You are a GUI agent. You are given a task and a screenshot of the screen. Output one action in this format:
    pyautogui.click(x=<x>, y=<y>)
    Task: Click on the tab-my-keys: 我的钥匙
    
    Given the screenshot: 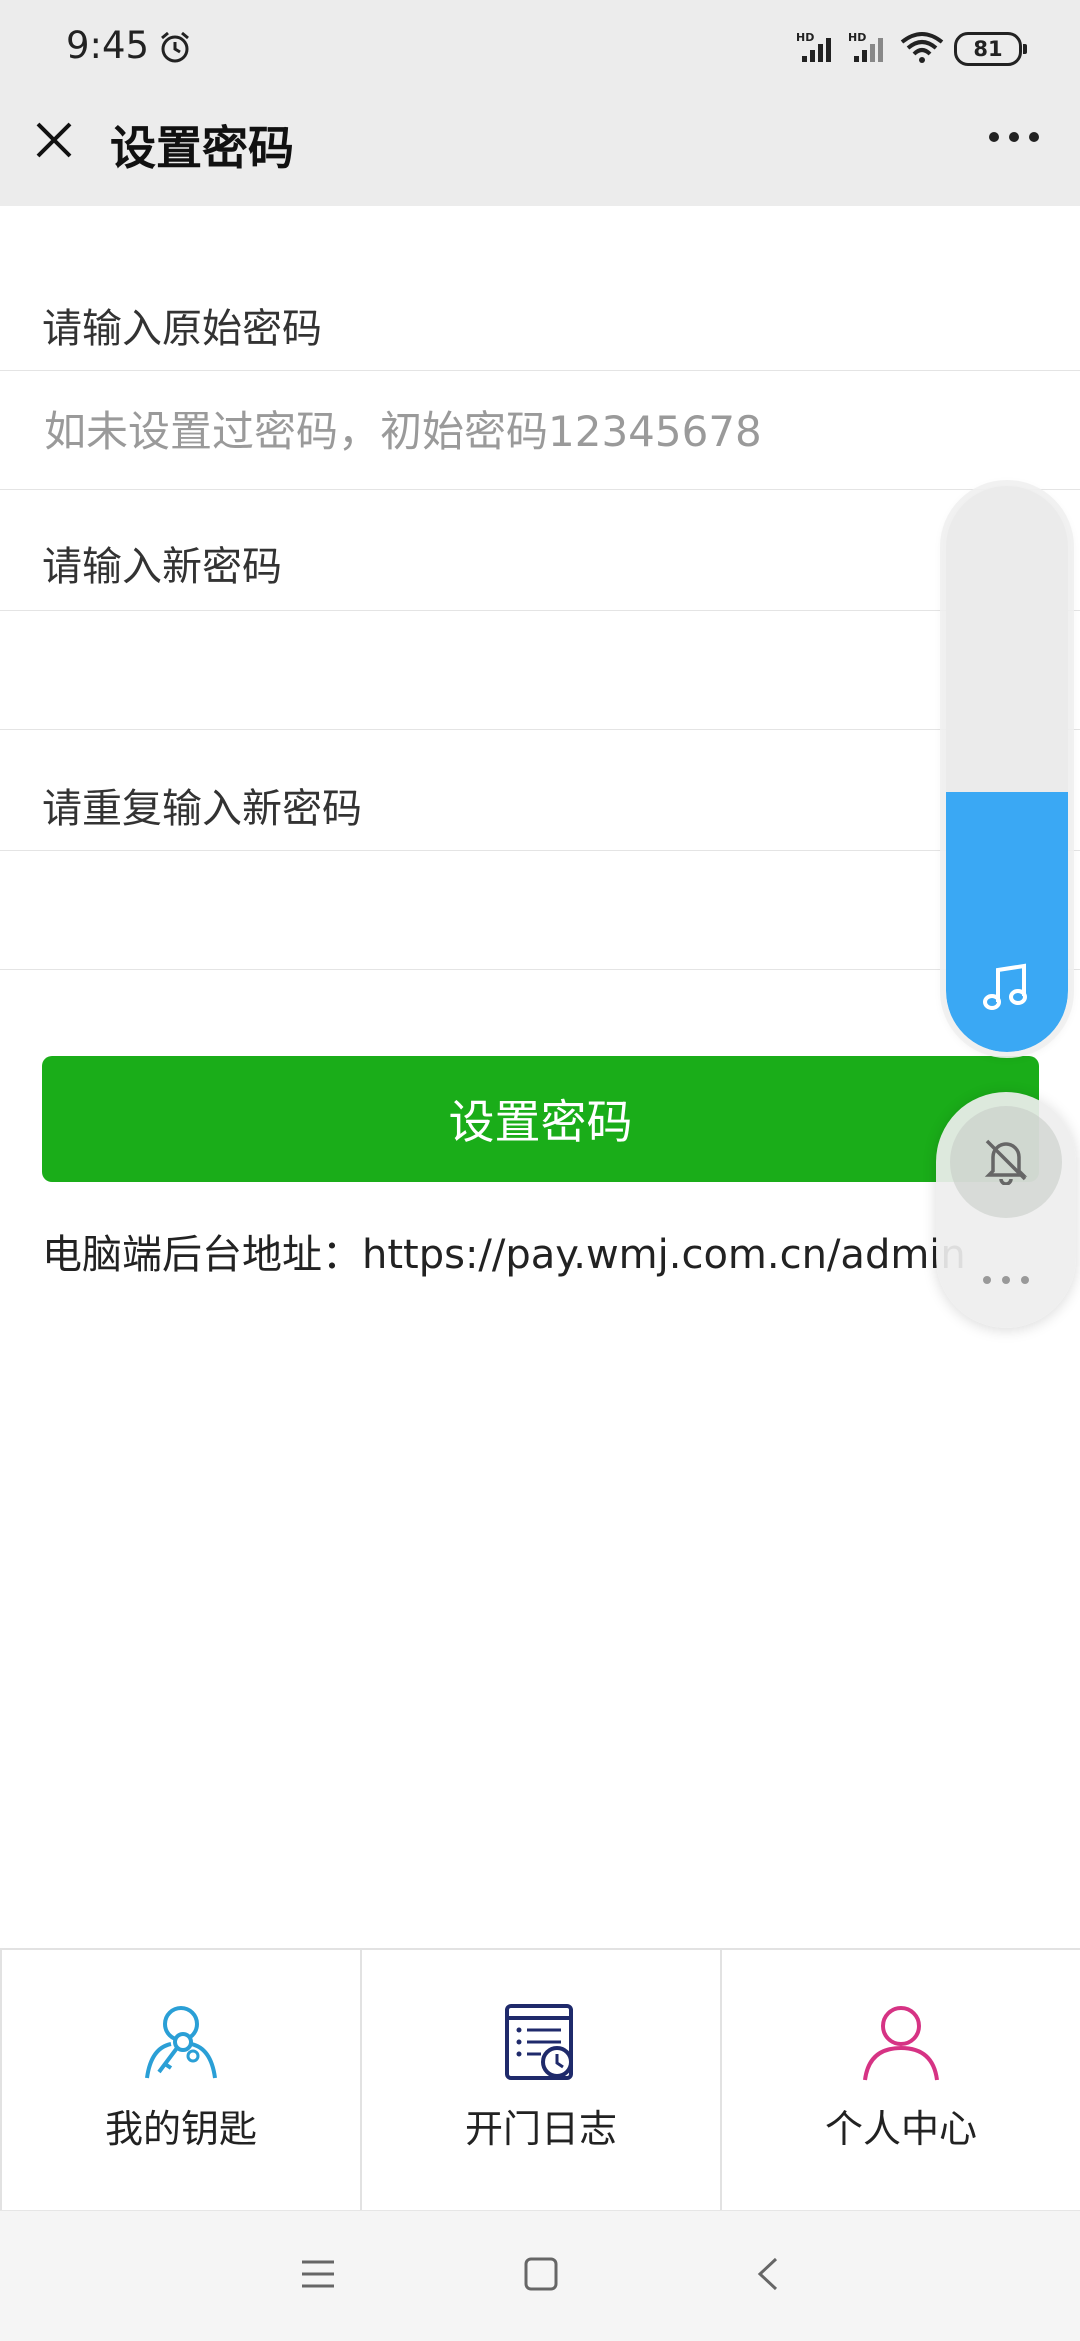 What is the action you would take?
    pyautogui.click(x=180, y=2080)
    